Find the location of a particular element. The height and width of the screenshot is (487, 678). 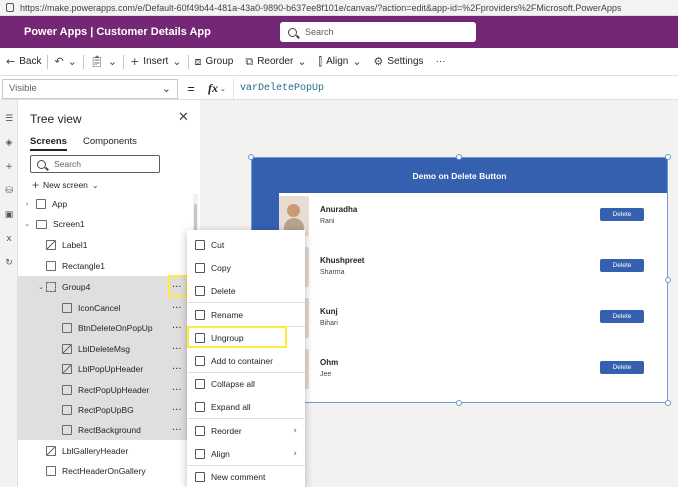

reorder-button: ⧉ Reorder ⌄ is located at coordinates (275, 62).